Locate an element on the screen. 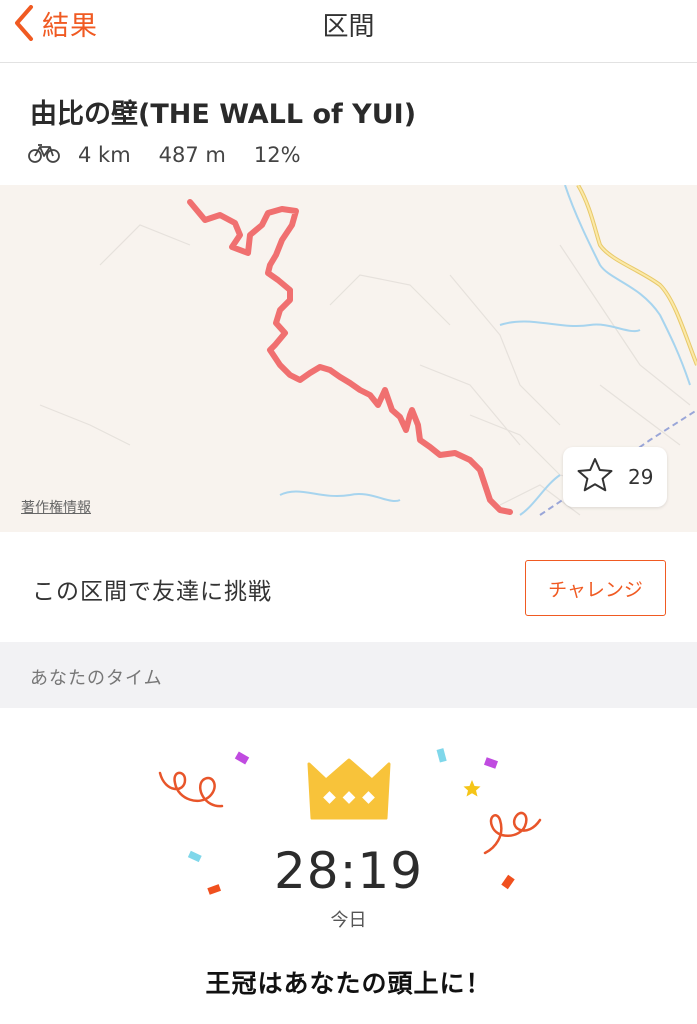 The width and height of the screenshot is (697, 1024). segment-distance: 4 km is located at coordinates (104, 155).